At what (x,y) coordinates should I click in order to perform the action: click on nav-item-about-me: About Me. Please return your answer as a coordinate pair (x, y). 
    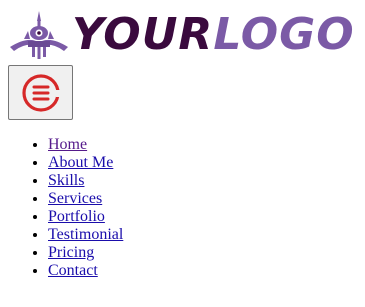
    Looking at the image, I should click on (85, 163).